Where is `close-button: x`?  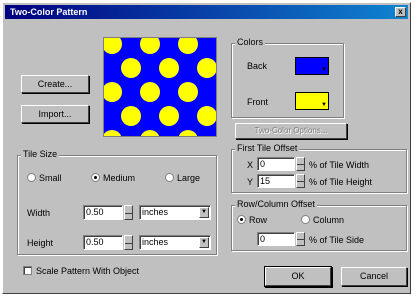
close-button: x is located at coordinates (400, 12).